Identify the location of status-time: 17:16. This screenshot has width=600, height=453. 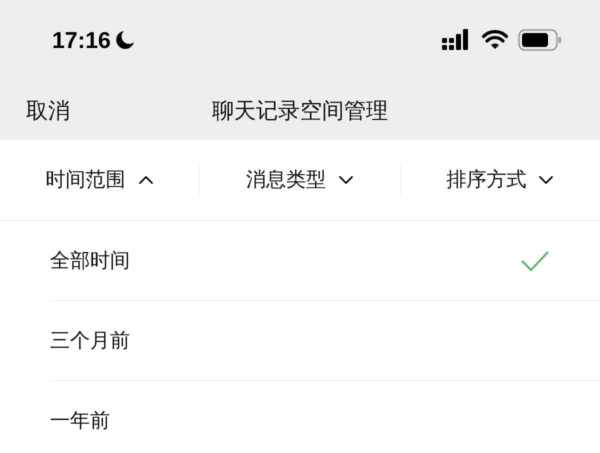
(81, 40).